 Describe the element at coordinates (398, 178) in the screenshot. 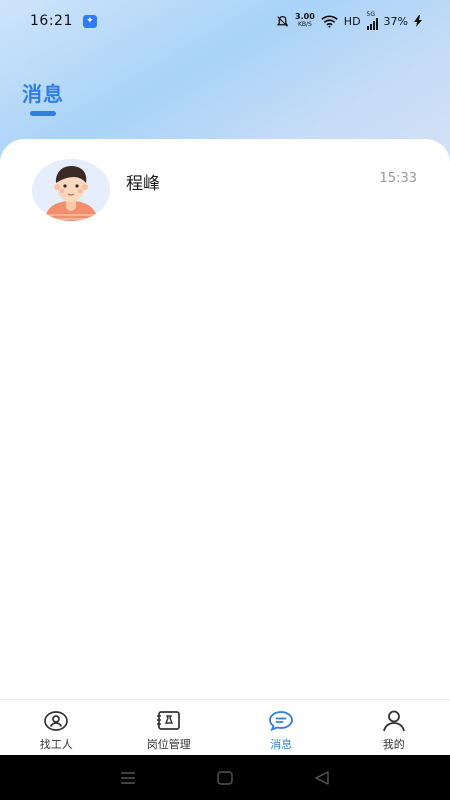

I see `conversation-time: 15:33` at that location.